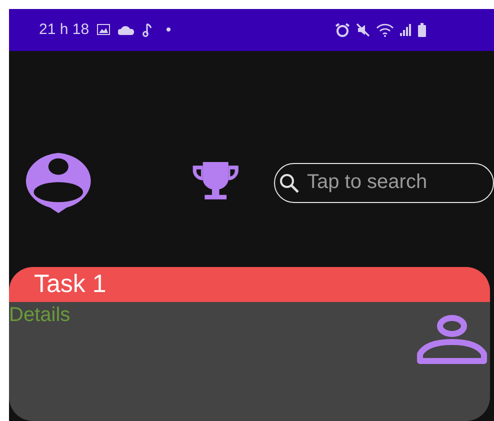 The height and width of the screenshot is (421, 494). What do you see at coordinates (406, 30) in the screenshot?
I see `signal-icon` at bounding box center [406, 30].